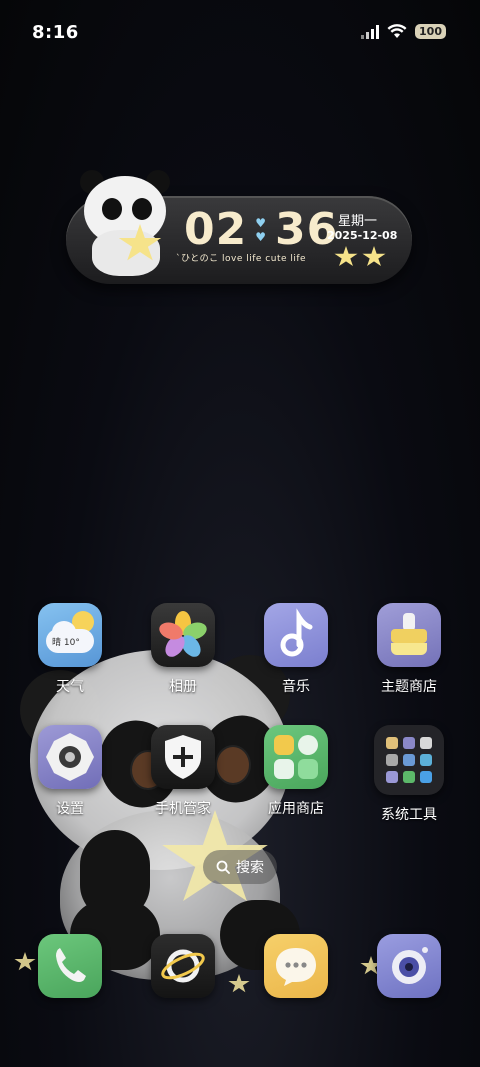 This screenshot has width=480, height=1067. I want to click on app-system-tools: 系统工具, so click(409, 774).